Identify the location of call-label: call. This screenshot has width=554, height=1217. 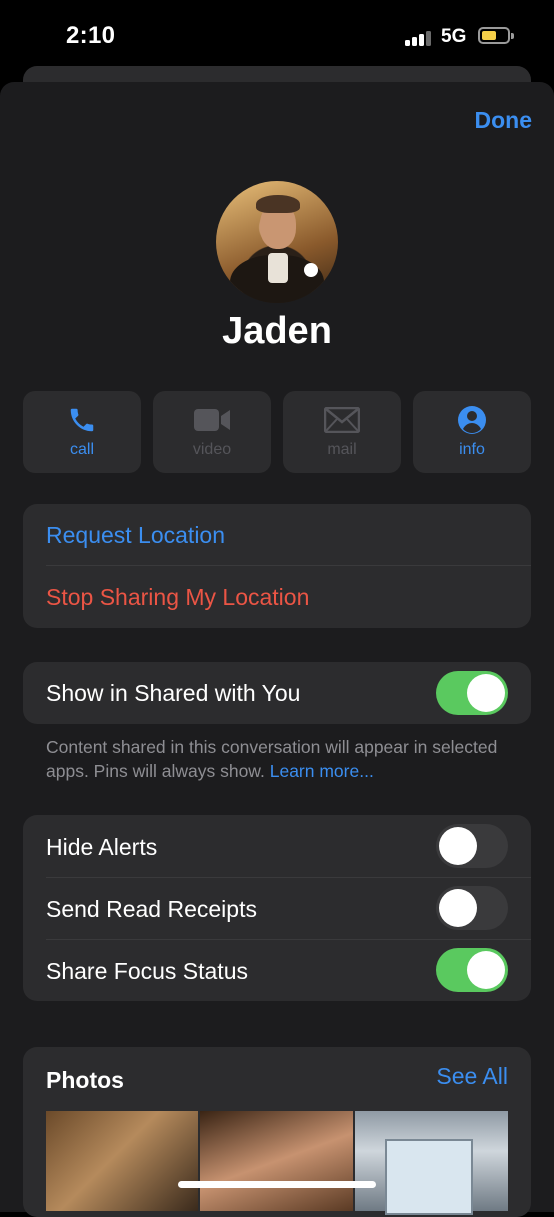
(81, 449).